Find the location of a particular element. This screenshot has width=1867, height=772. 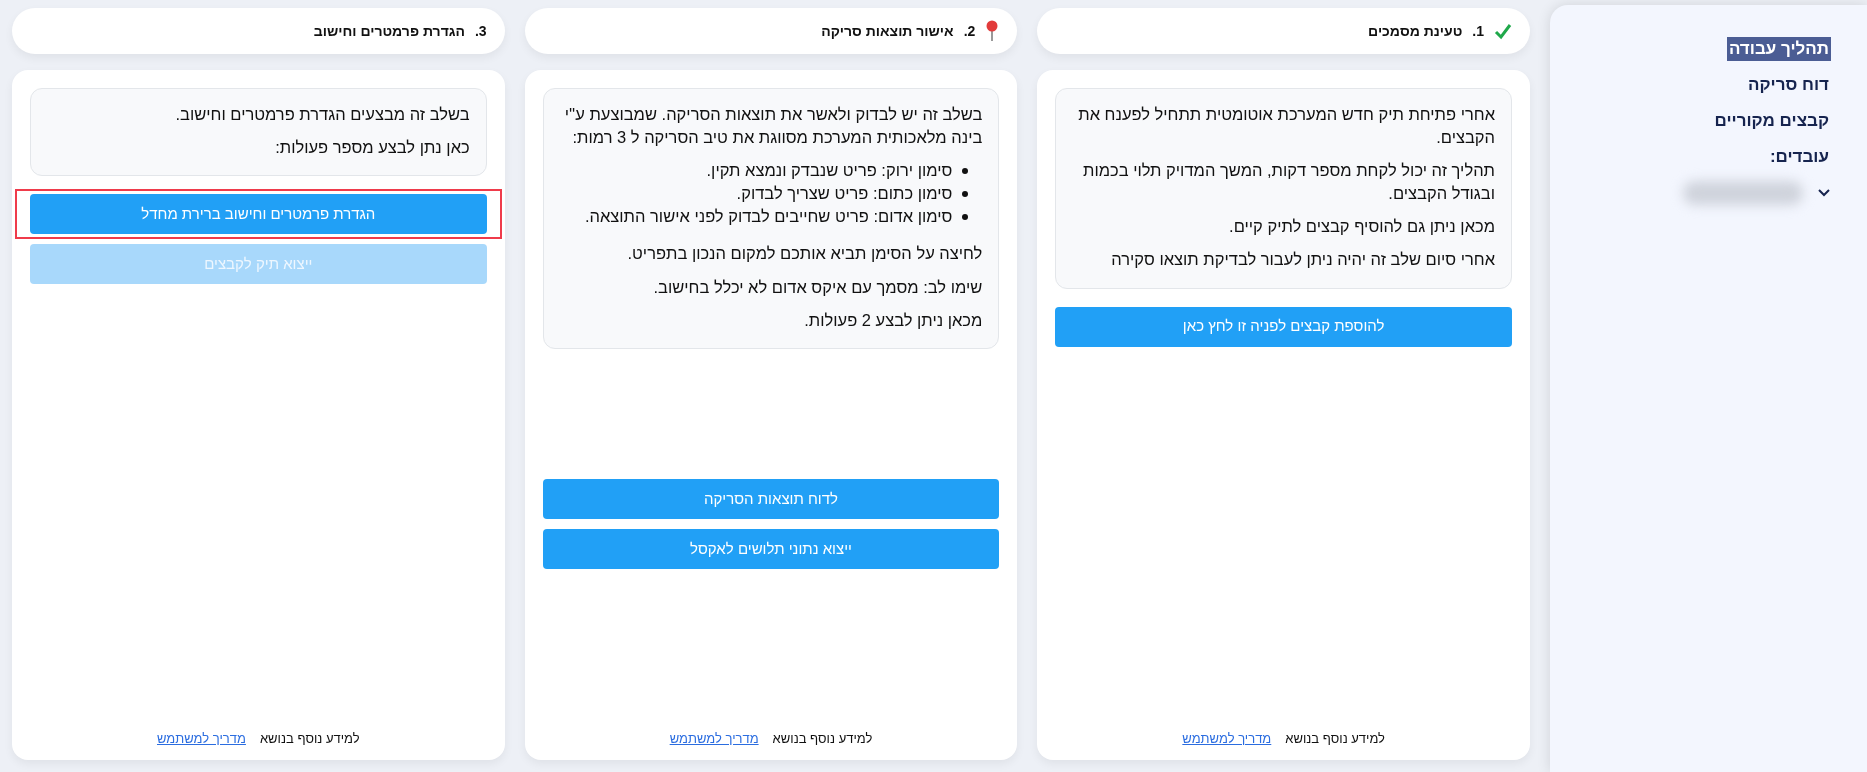

workers-label: עובדים: is located at coordinates (1799, 157).